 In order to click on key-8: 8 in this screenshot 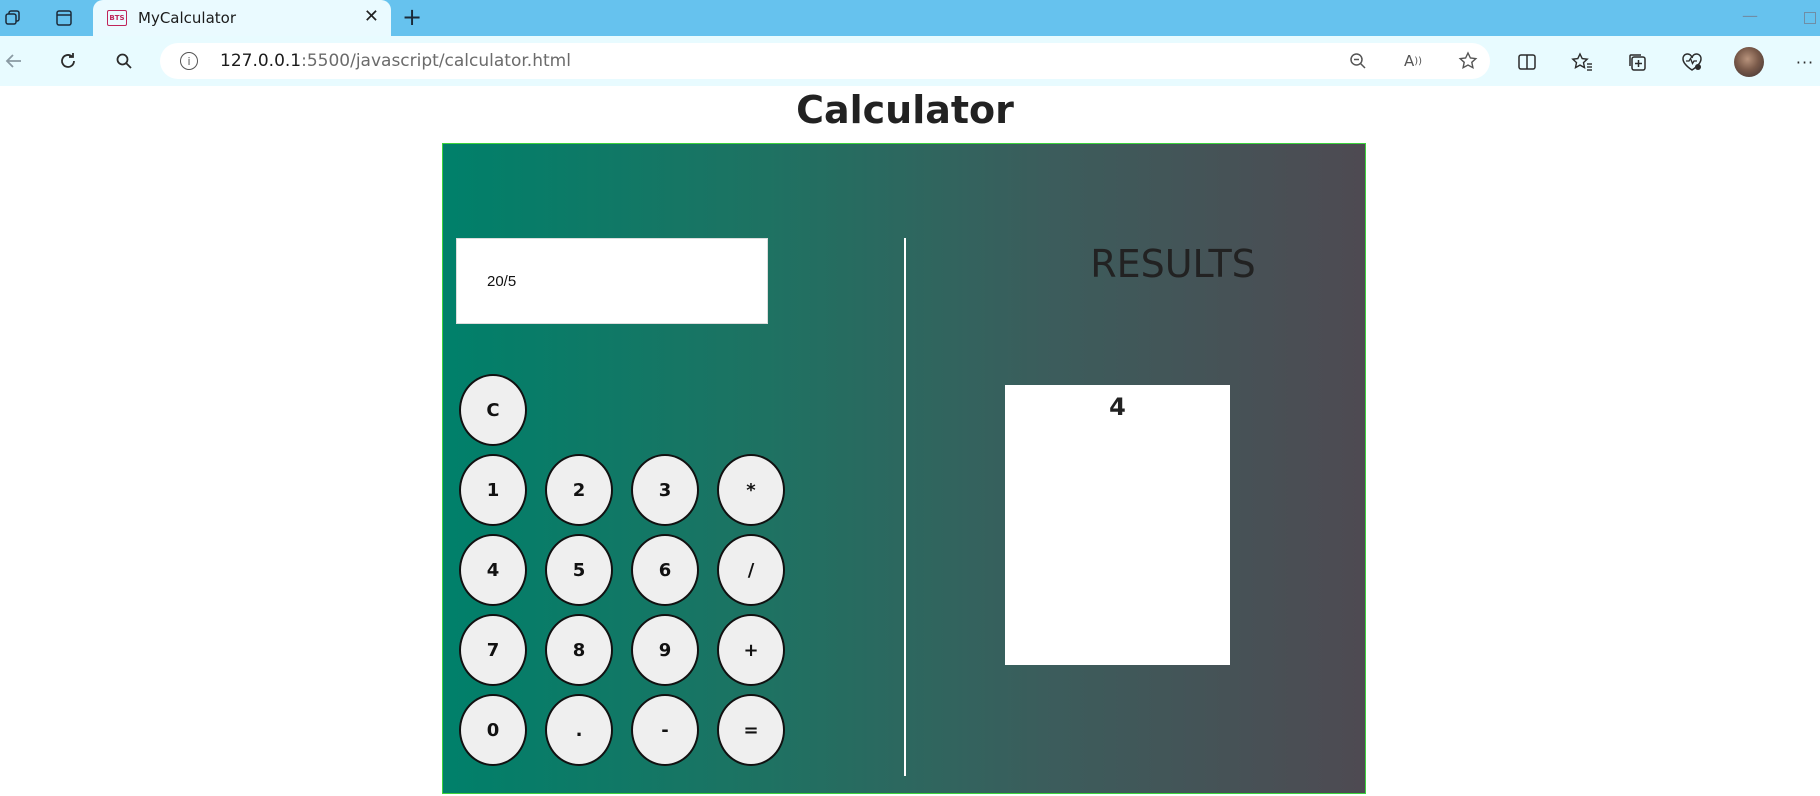, I will do `click(579, 650)`.